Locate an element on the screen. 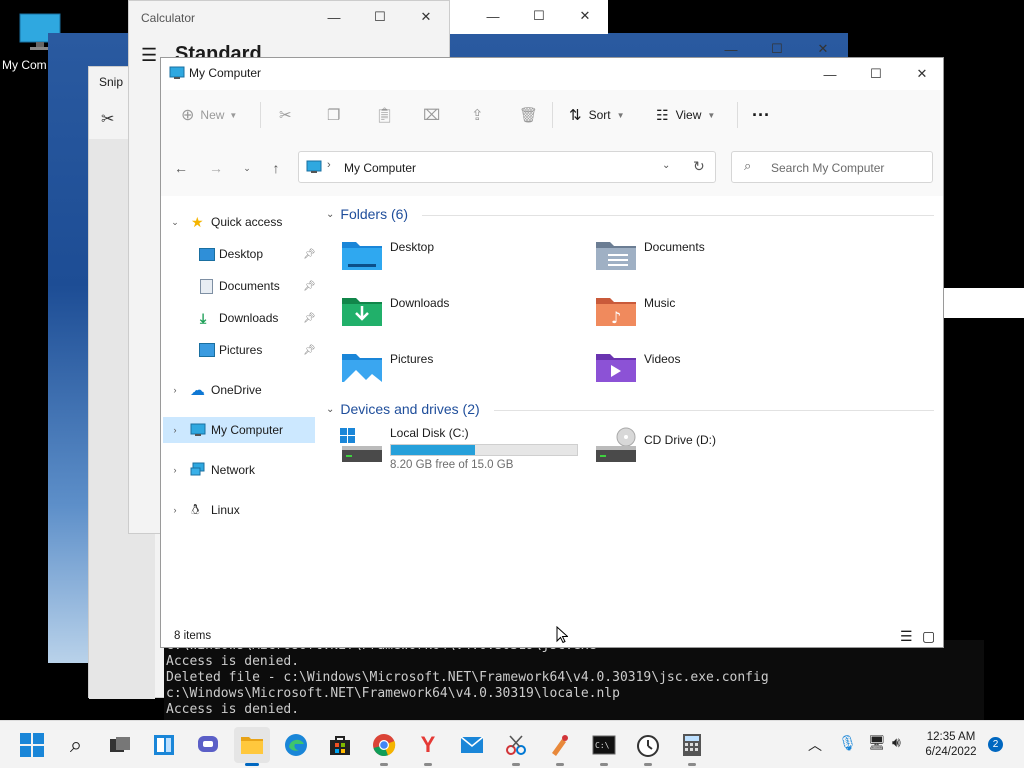  cut-button: ✂ is located at coordinates (285, 115).